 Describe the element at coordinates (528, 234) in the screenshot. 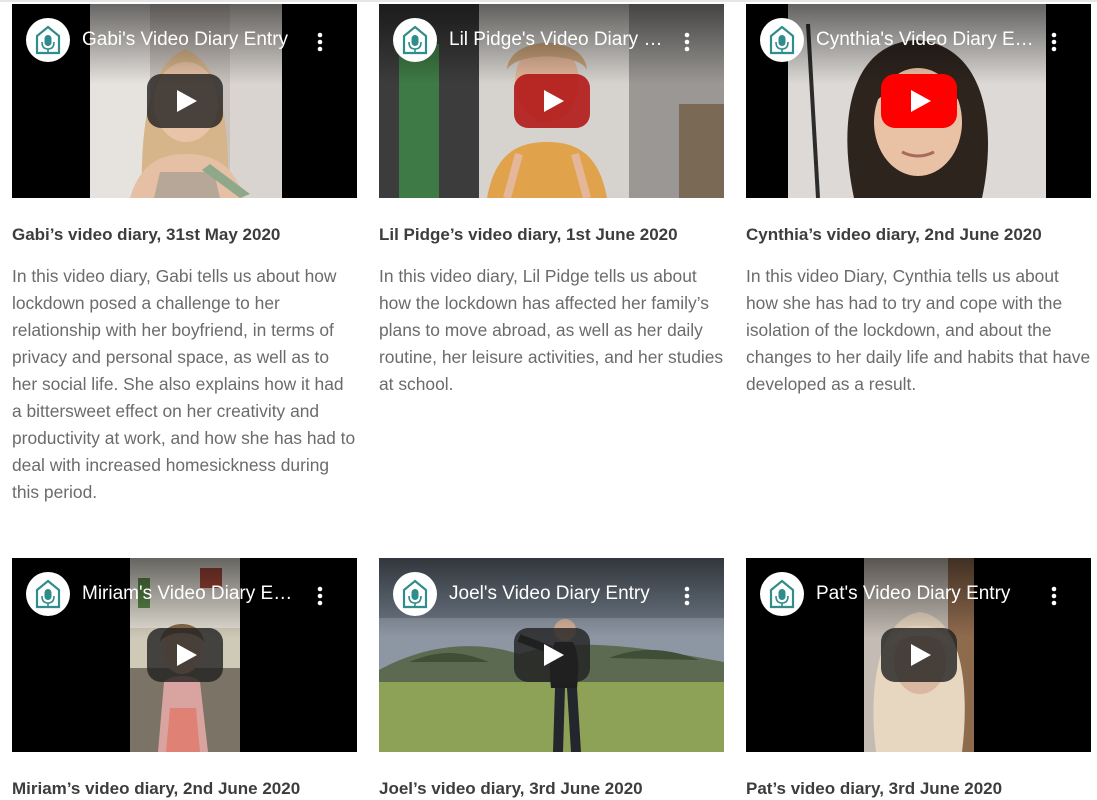

I see `card-title: Lil Pidge’s video diary, 1st June 2020` at that location.